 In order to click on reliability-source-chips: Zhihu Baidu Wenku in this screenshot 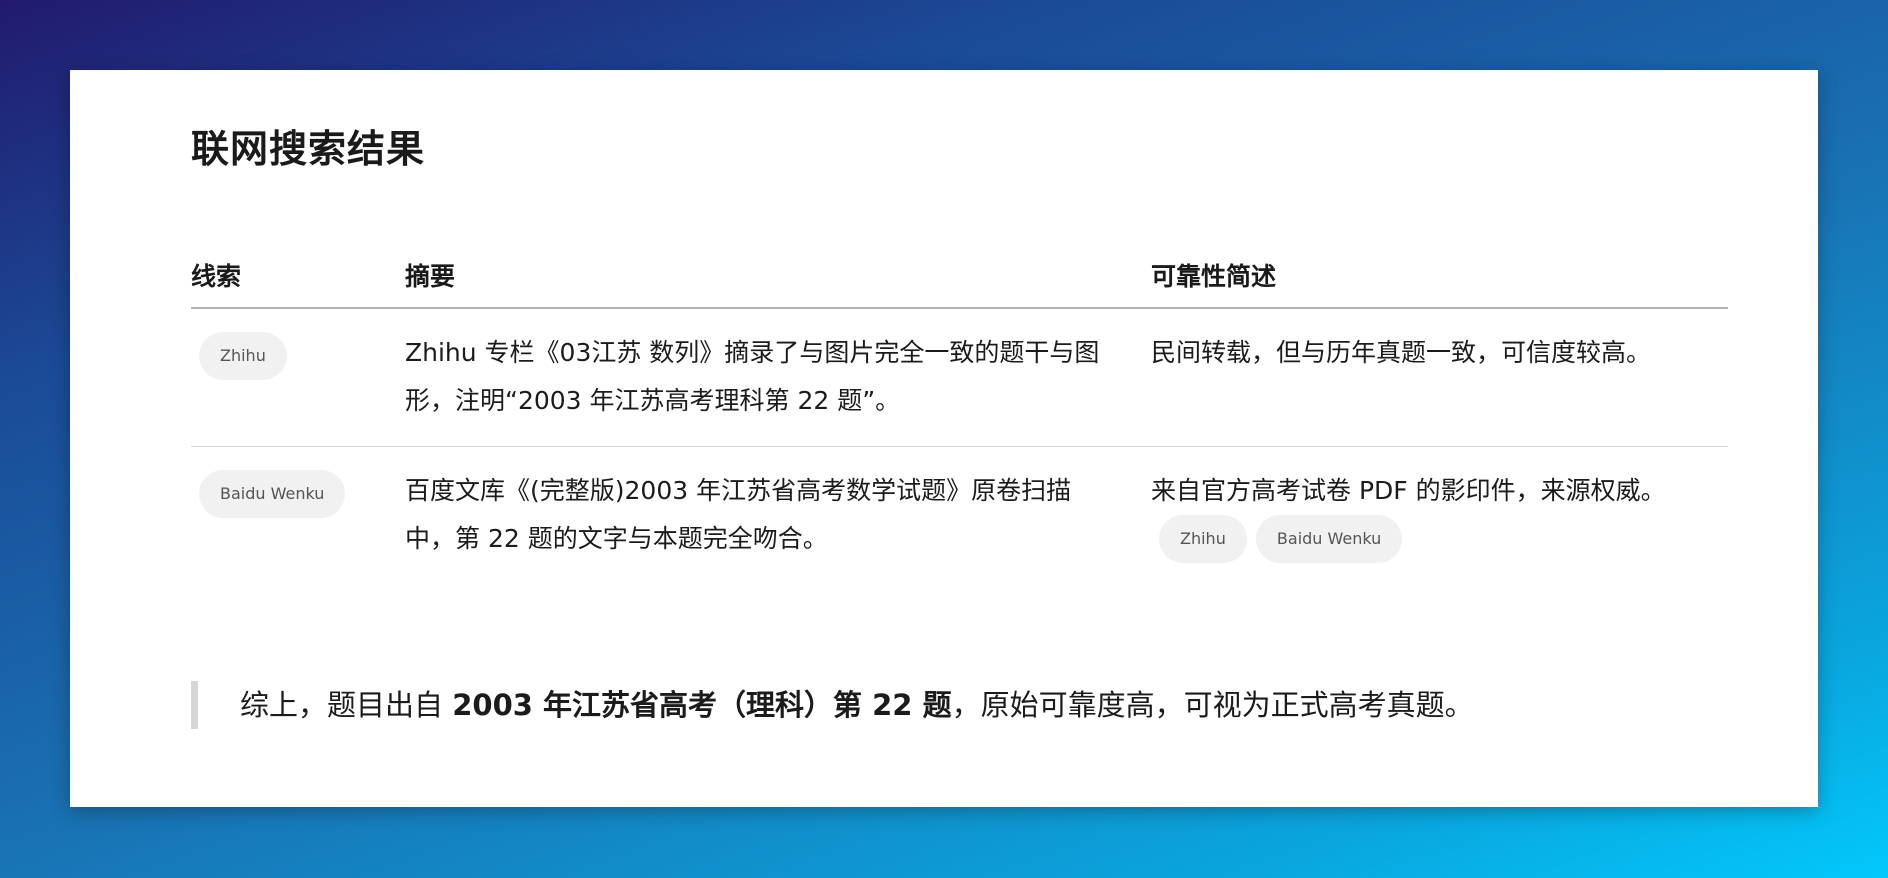, I will do `click(1445, 539)`.